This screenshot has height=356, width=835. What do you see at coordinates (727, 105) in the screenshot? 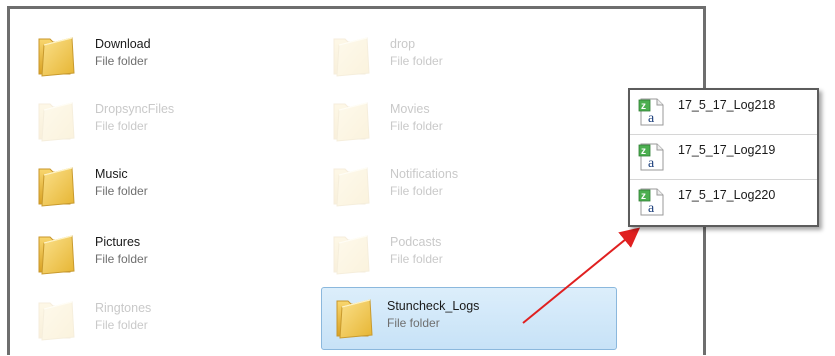
I see `log-file-name: 17_5_17_Log218` at bounding box center [727, 105].